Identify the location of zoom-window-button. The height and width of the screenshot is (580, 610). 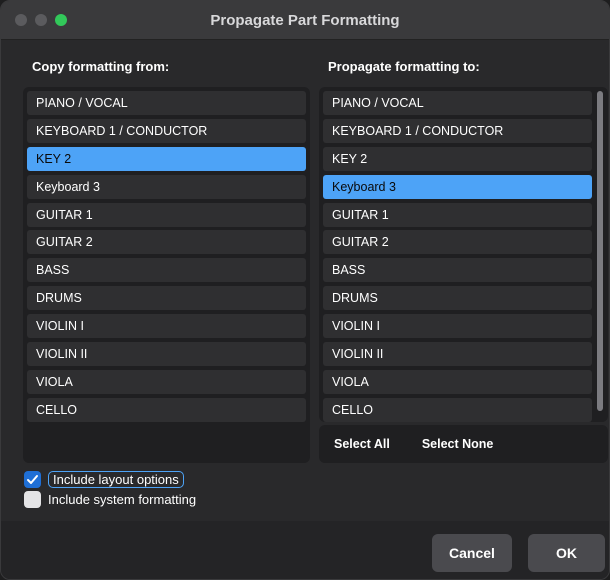
(61, 20).